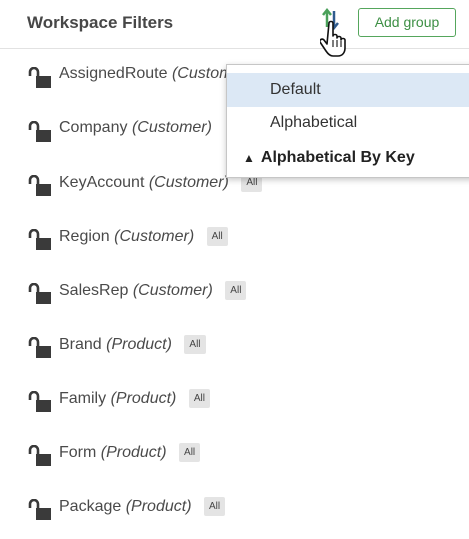  I want to click on sort-option-alphabetical: Alphabetical, so click(348, 123).